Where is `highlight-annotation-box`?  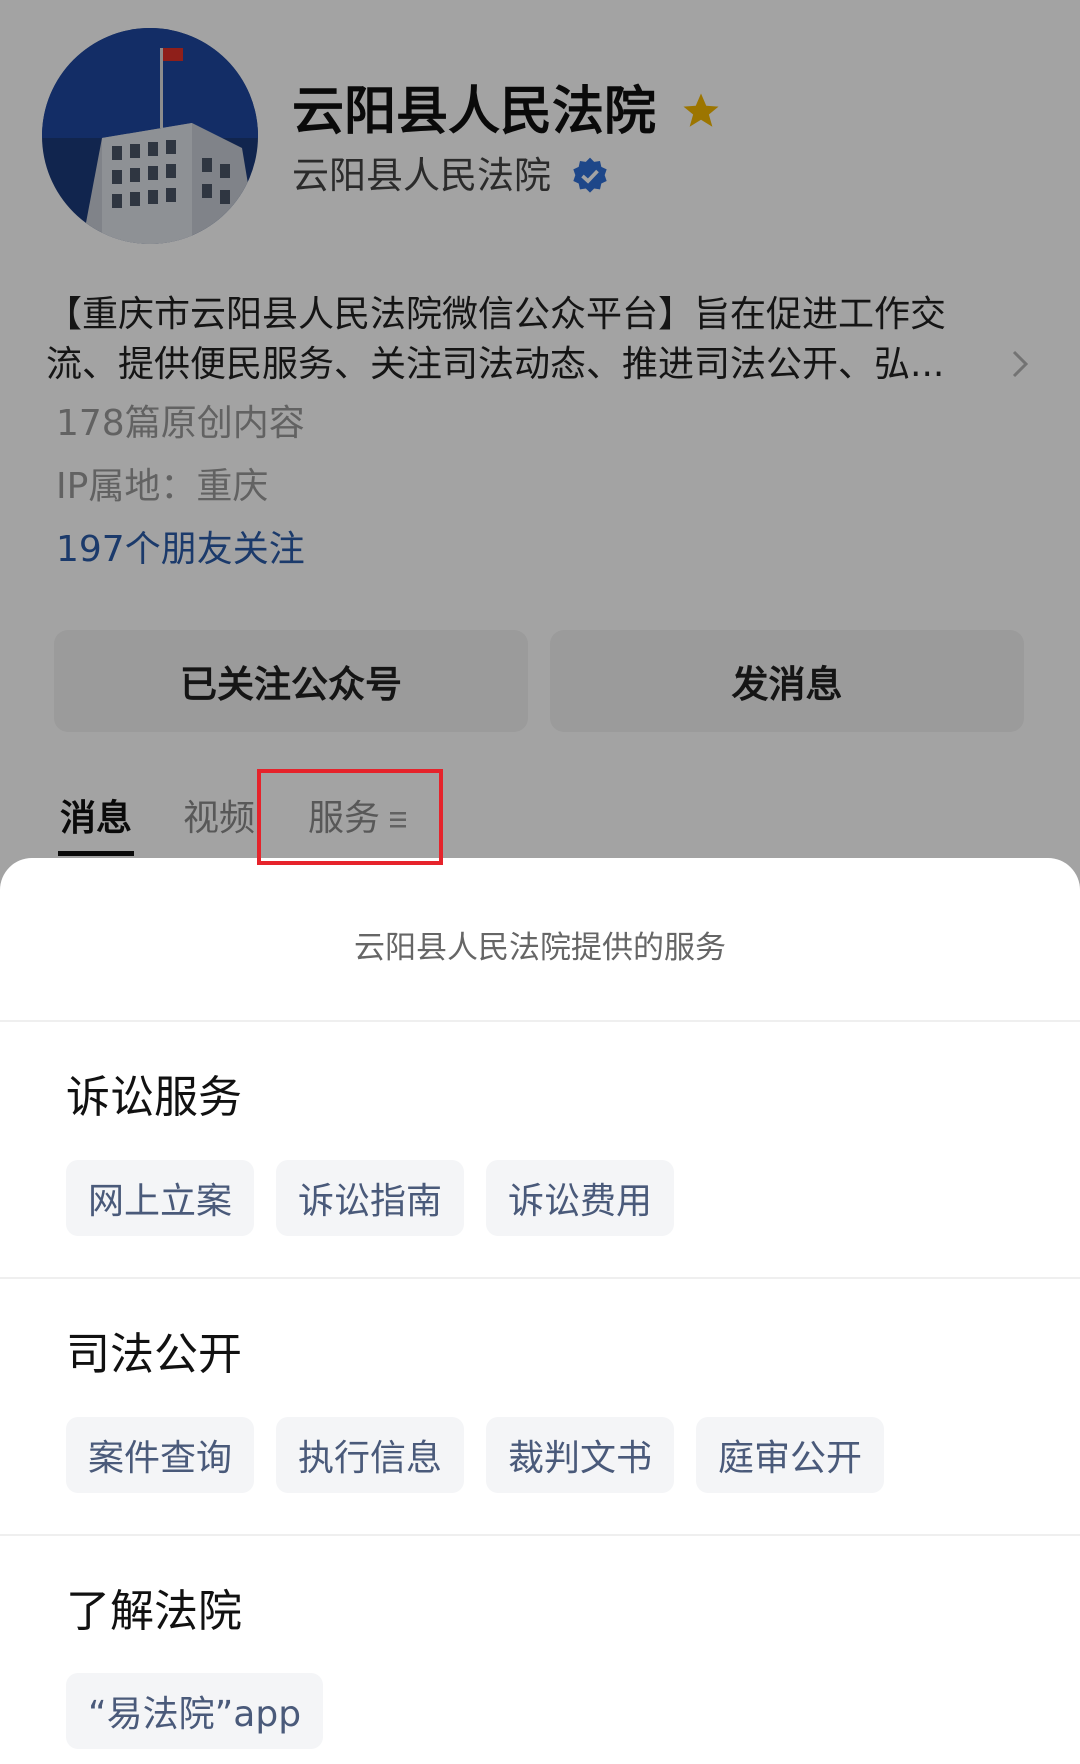
highlight-annotation-box is located at coordinates (350, 817).